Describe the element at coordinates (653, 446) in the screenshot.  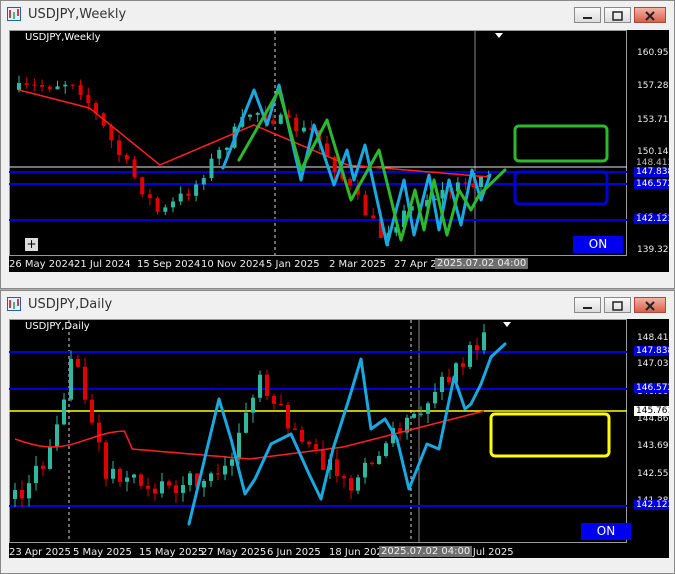
I see `price-tick-label: 143.690` at that location.